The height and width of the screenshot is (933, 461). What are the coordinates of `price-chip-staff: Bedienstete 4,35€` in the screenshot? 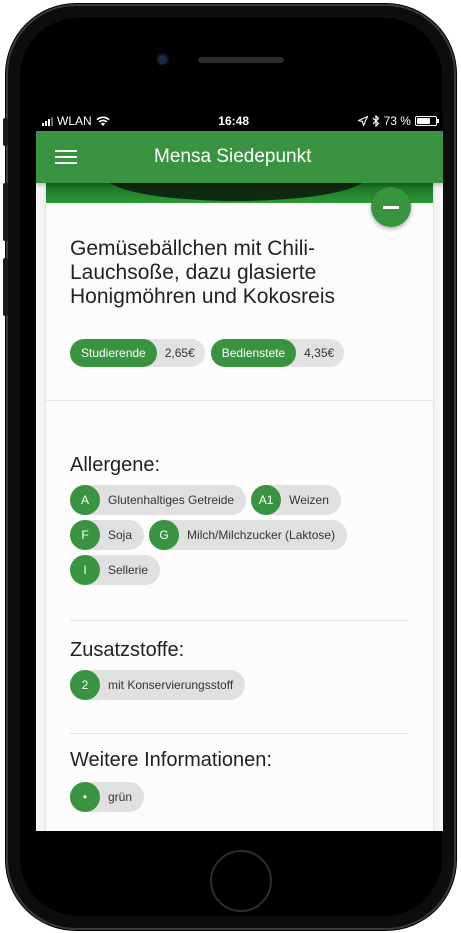 It's located at (277, 353).